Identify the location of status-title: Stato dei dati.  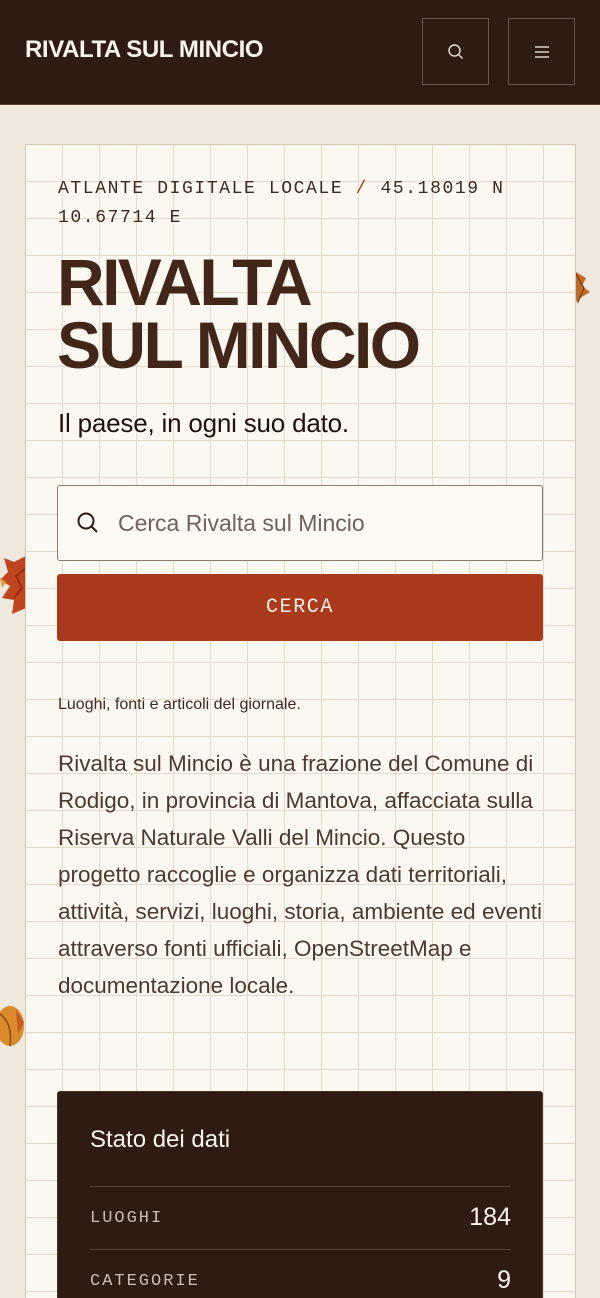
(160, 1139).